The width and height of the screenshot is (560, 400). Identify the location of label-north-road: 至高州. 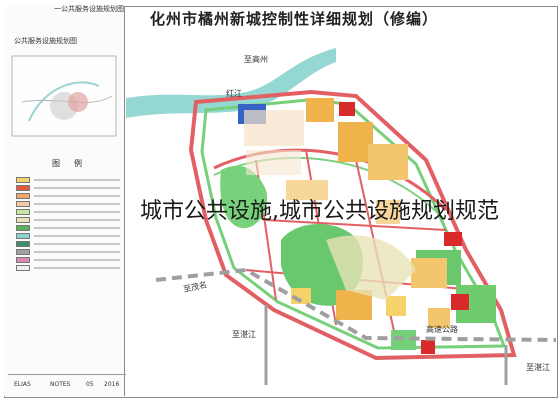
(256, 59).